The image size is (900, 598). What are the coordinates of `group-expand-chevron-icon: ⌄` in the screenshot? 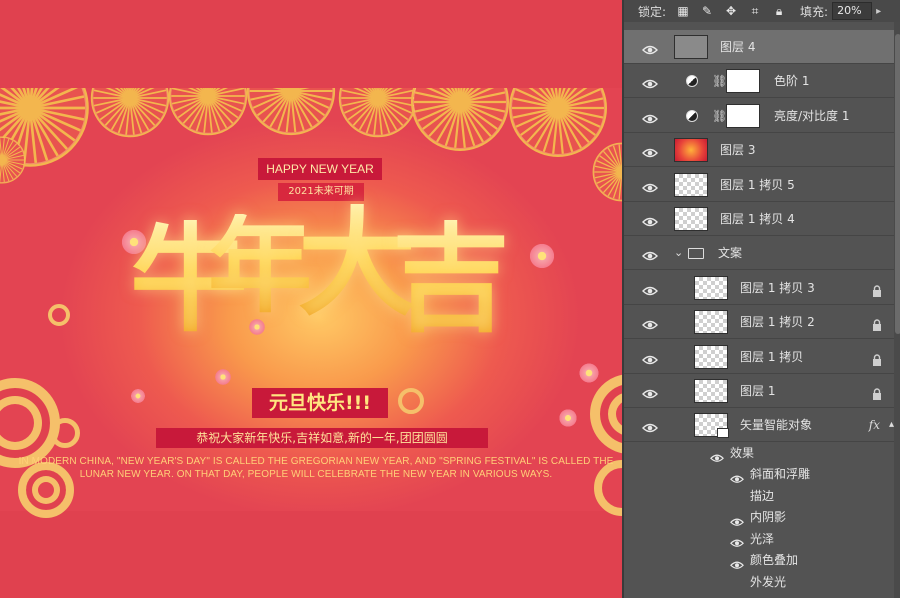 It's located at (678, 253).